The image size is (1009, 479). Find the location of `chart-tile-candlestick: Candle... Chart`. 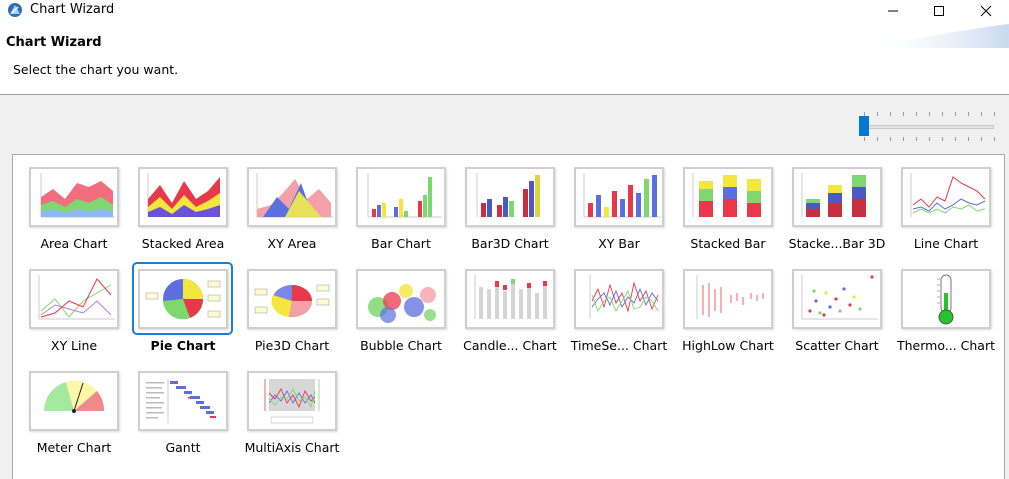

chart-tile-candlestick: Candle... Chart is located at coordinates (507, 314).